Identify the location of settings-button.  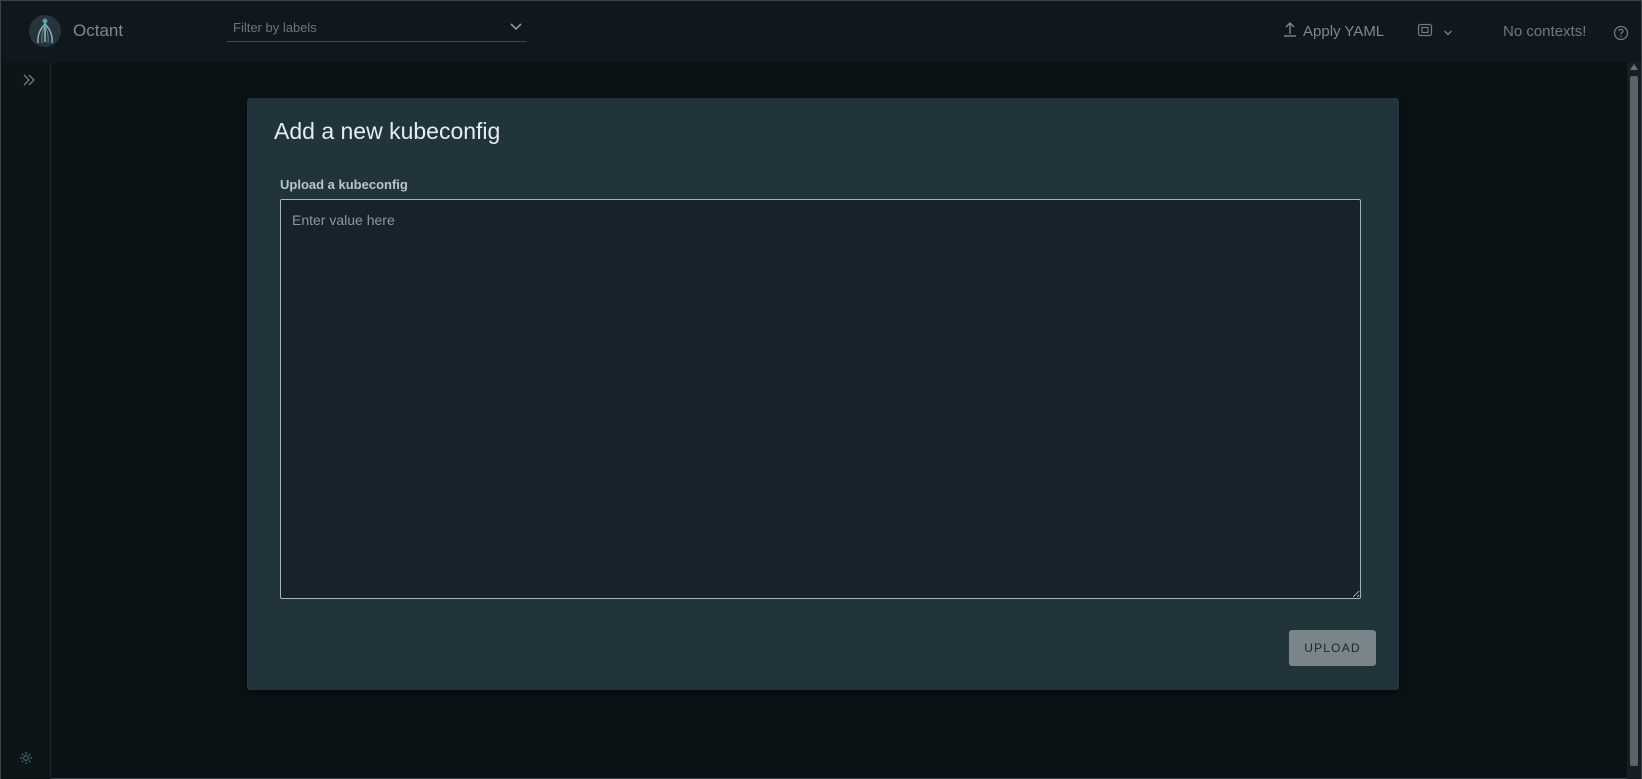
(26, 760).